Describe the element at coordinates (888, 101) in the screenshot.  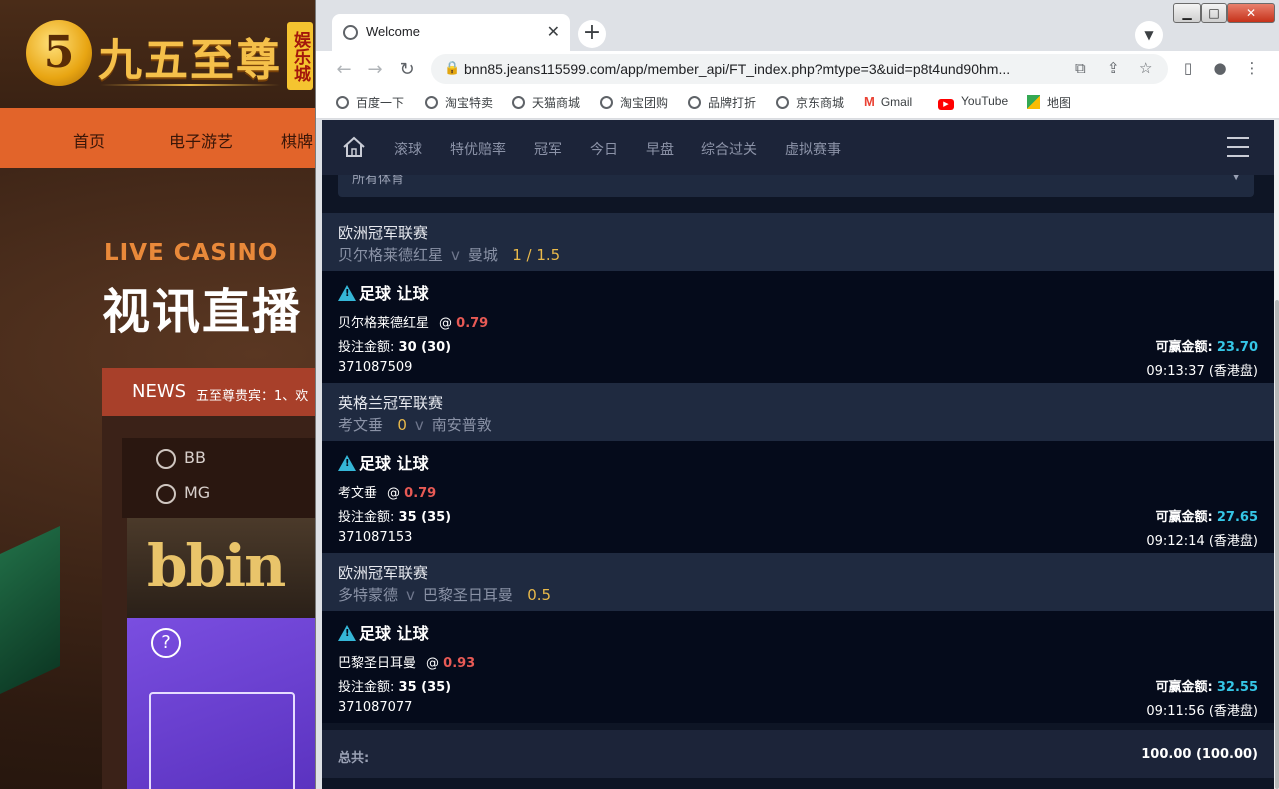
I see `bookmark-gmail: M Gmail` at that location.